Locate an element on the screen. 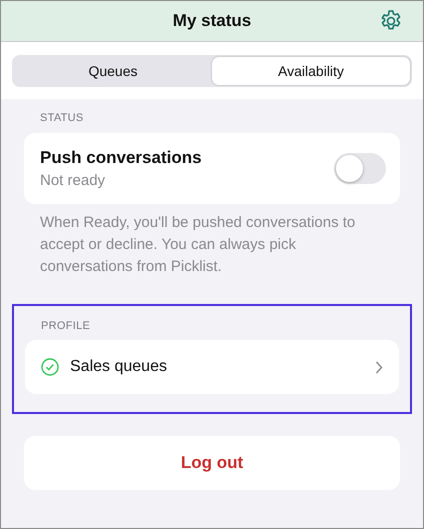  tab: Availability is located at coordinates (311, 71).